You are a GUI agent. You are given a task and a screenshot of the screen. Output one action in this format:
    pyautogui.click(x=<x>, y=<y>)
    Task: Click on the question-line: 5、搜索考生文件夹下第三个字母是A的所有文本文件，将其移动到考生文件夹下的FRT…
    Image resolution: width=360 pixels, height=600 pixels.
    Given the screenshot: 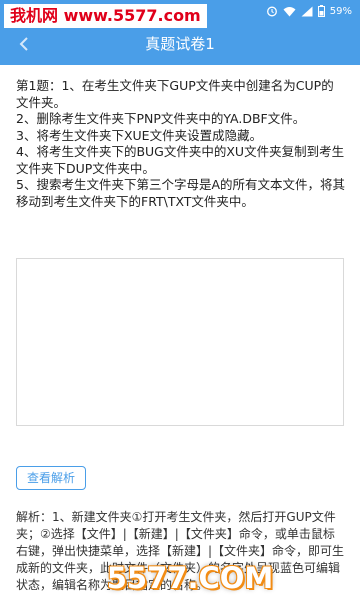 What is the action you would take?
    pyautogui.click(x=181, y=193)
    